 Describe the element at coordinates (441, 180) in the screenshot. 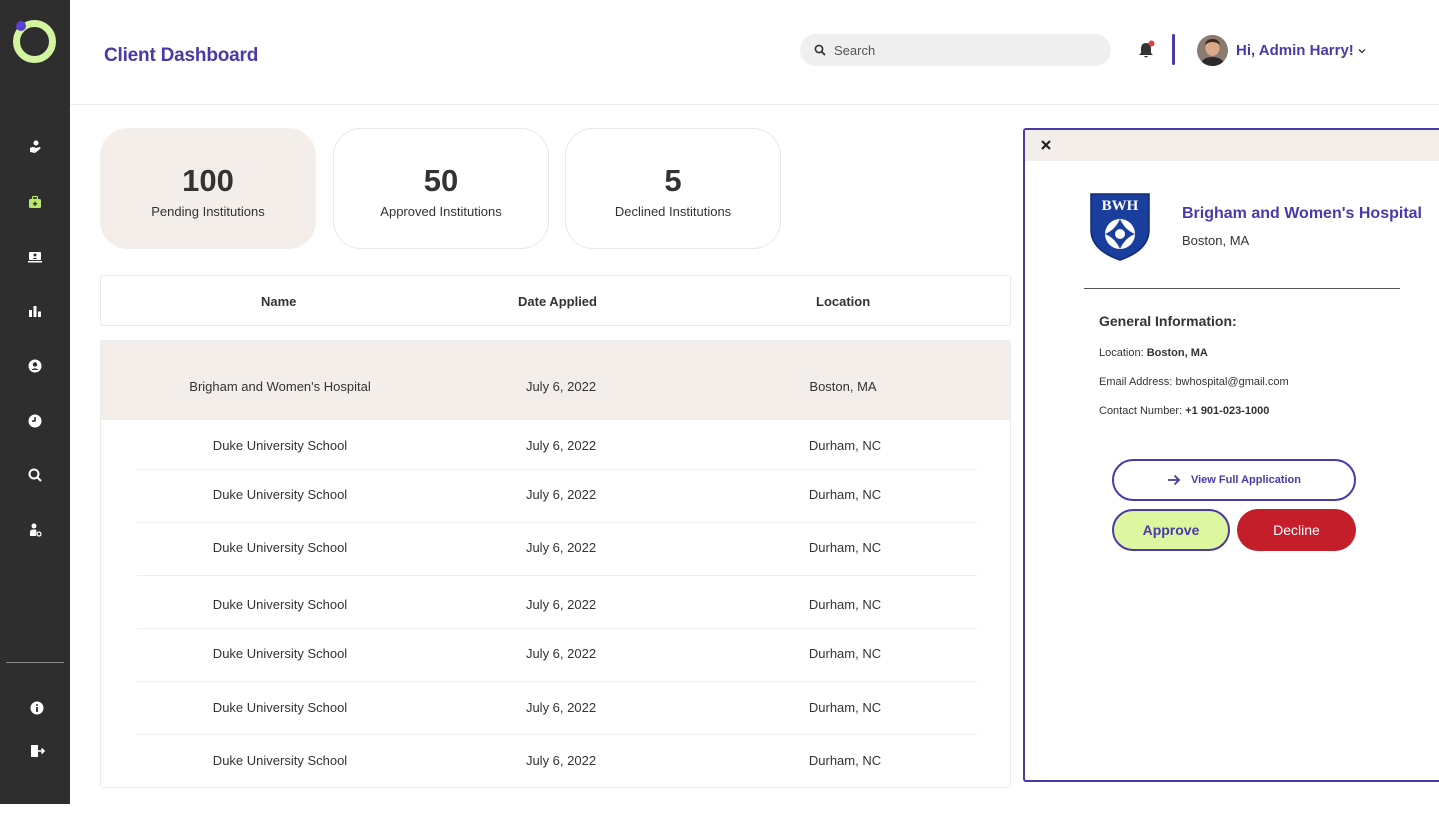

I see `stat-value: 50` at that location.